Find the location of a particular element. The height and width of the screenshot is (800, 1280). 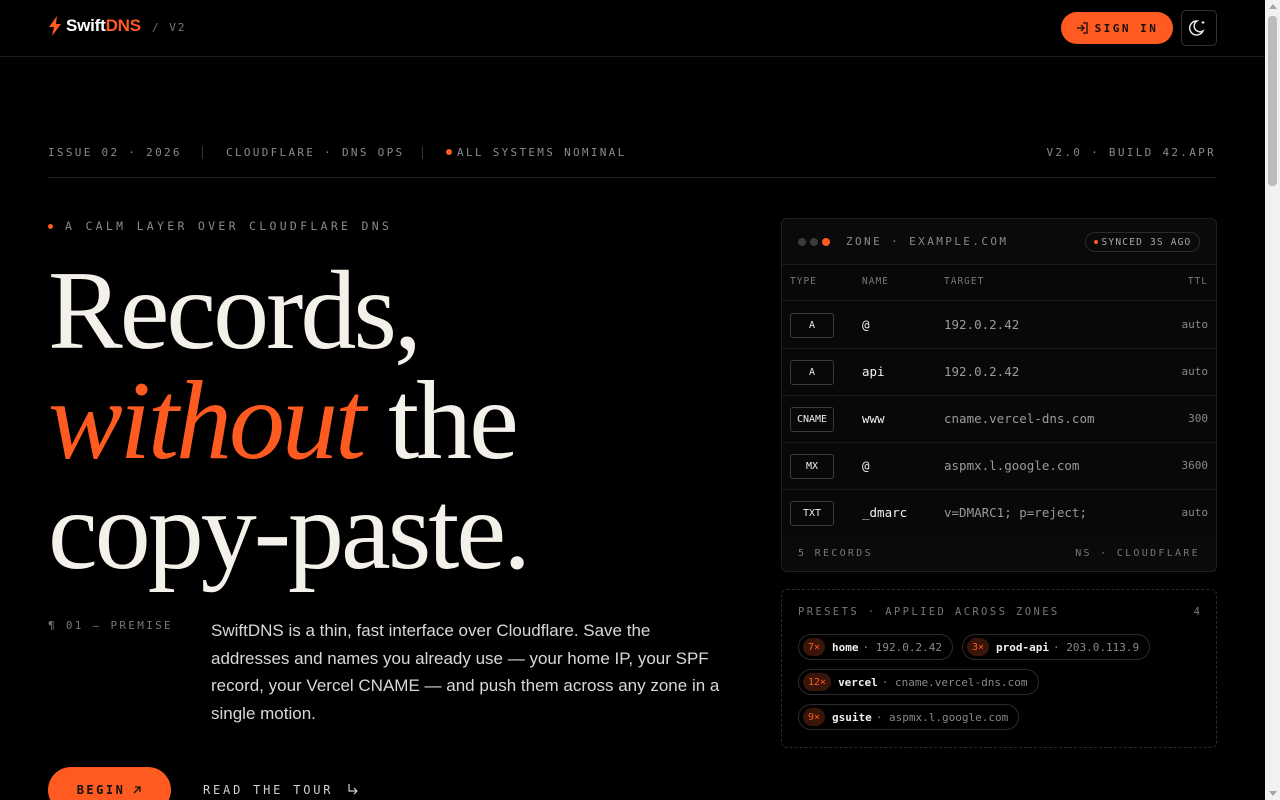

presets-count: 4 is located at coordinates (1196, 612).